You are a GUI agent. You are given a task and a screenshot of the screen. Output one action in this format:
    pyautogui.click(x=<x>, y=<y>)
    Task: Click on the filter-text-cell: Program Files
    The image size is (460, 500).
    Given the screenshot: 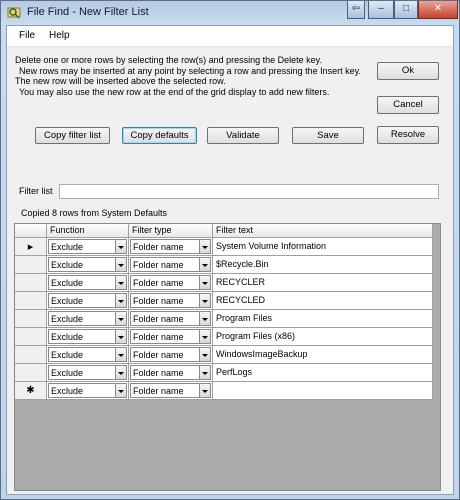 What is the action you would take?
    pyautogui.click(x=323, y=319)
    